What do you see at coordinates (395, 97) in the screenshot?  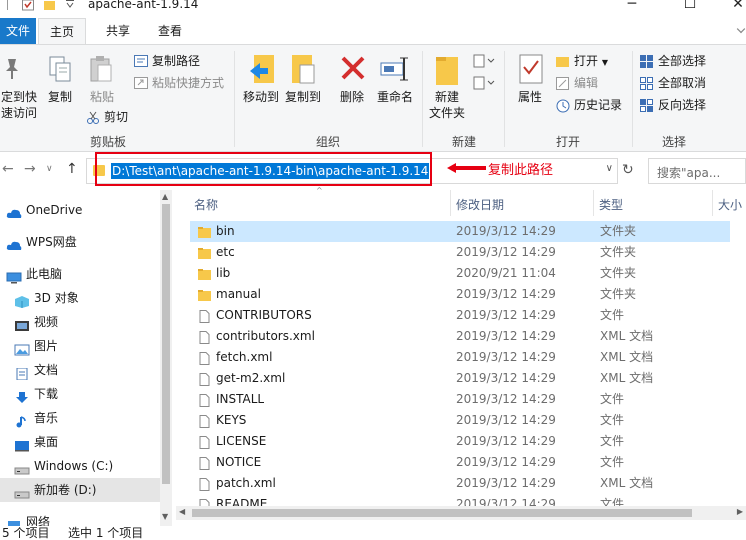 I see `rename-button: 重命名` at bounding box center [395, 97].